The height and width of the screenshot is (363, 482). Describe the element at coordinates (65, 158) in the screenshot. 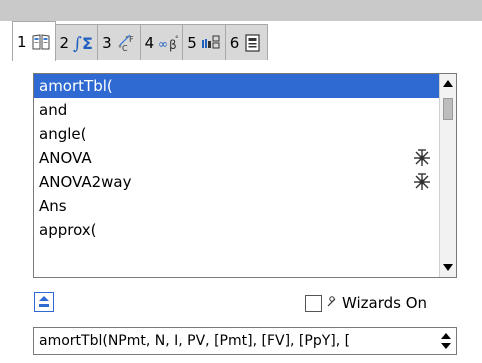

I see `list-item-label: ANOVA` at that location.